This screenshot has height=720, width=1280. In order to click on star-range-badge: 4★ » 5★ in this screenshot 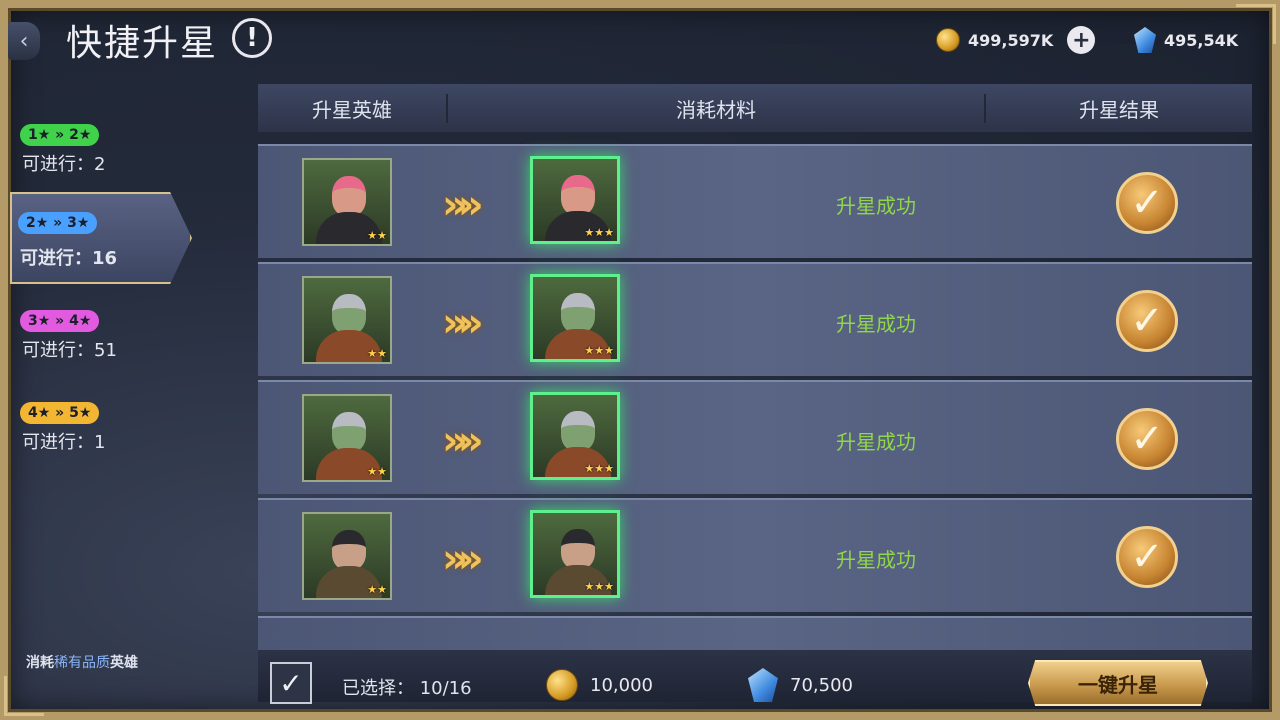, I will do `click(60, 413)`.